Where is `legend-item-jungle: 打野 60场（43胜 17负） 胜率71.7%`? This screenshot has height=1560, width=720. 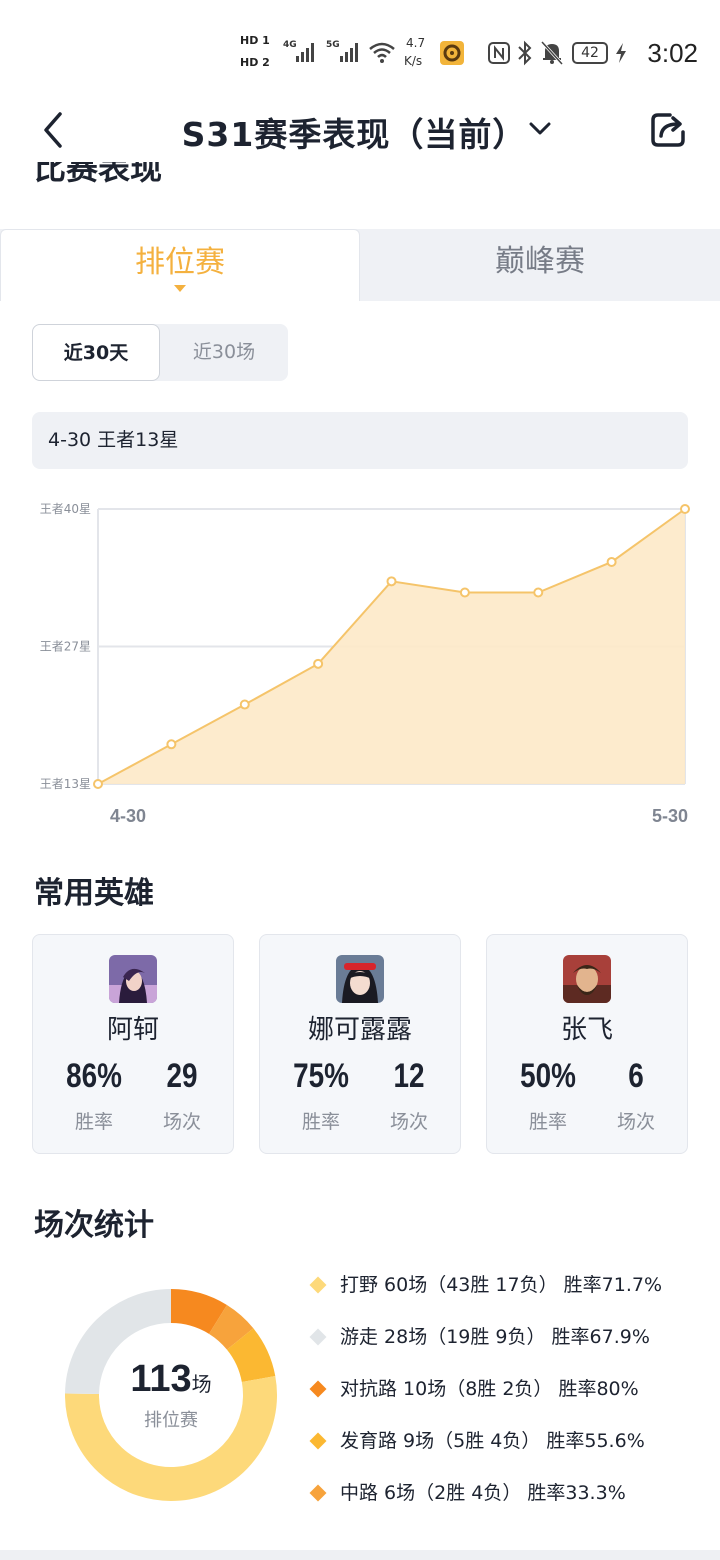 legend-item-jungle: 打野 60场（43胜 17负） 胜率71.7% is located at coordinates (485, 1285).